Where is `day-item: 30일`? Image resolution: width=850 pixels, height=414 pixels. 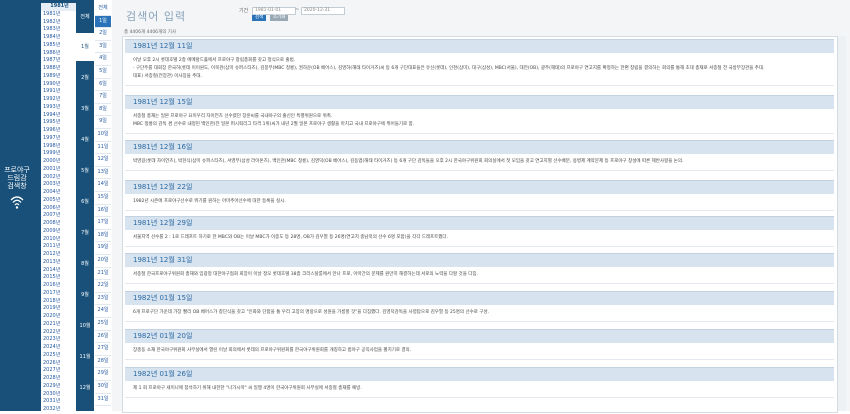 day-item: 30일 is located at coordinates (103, 387).